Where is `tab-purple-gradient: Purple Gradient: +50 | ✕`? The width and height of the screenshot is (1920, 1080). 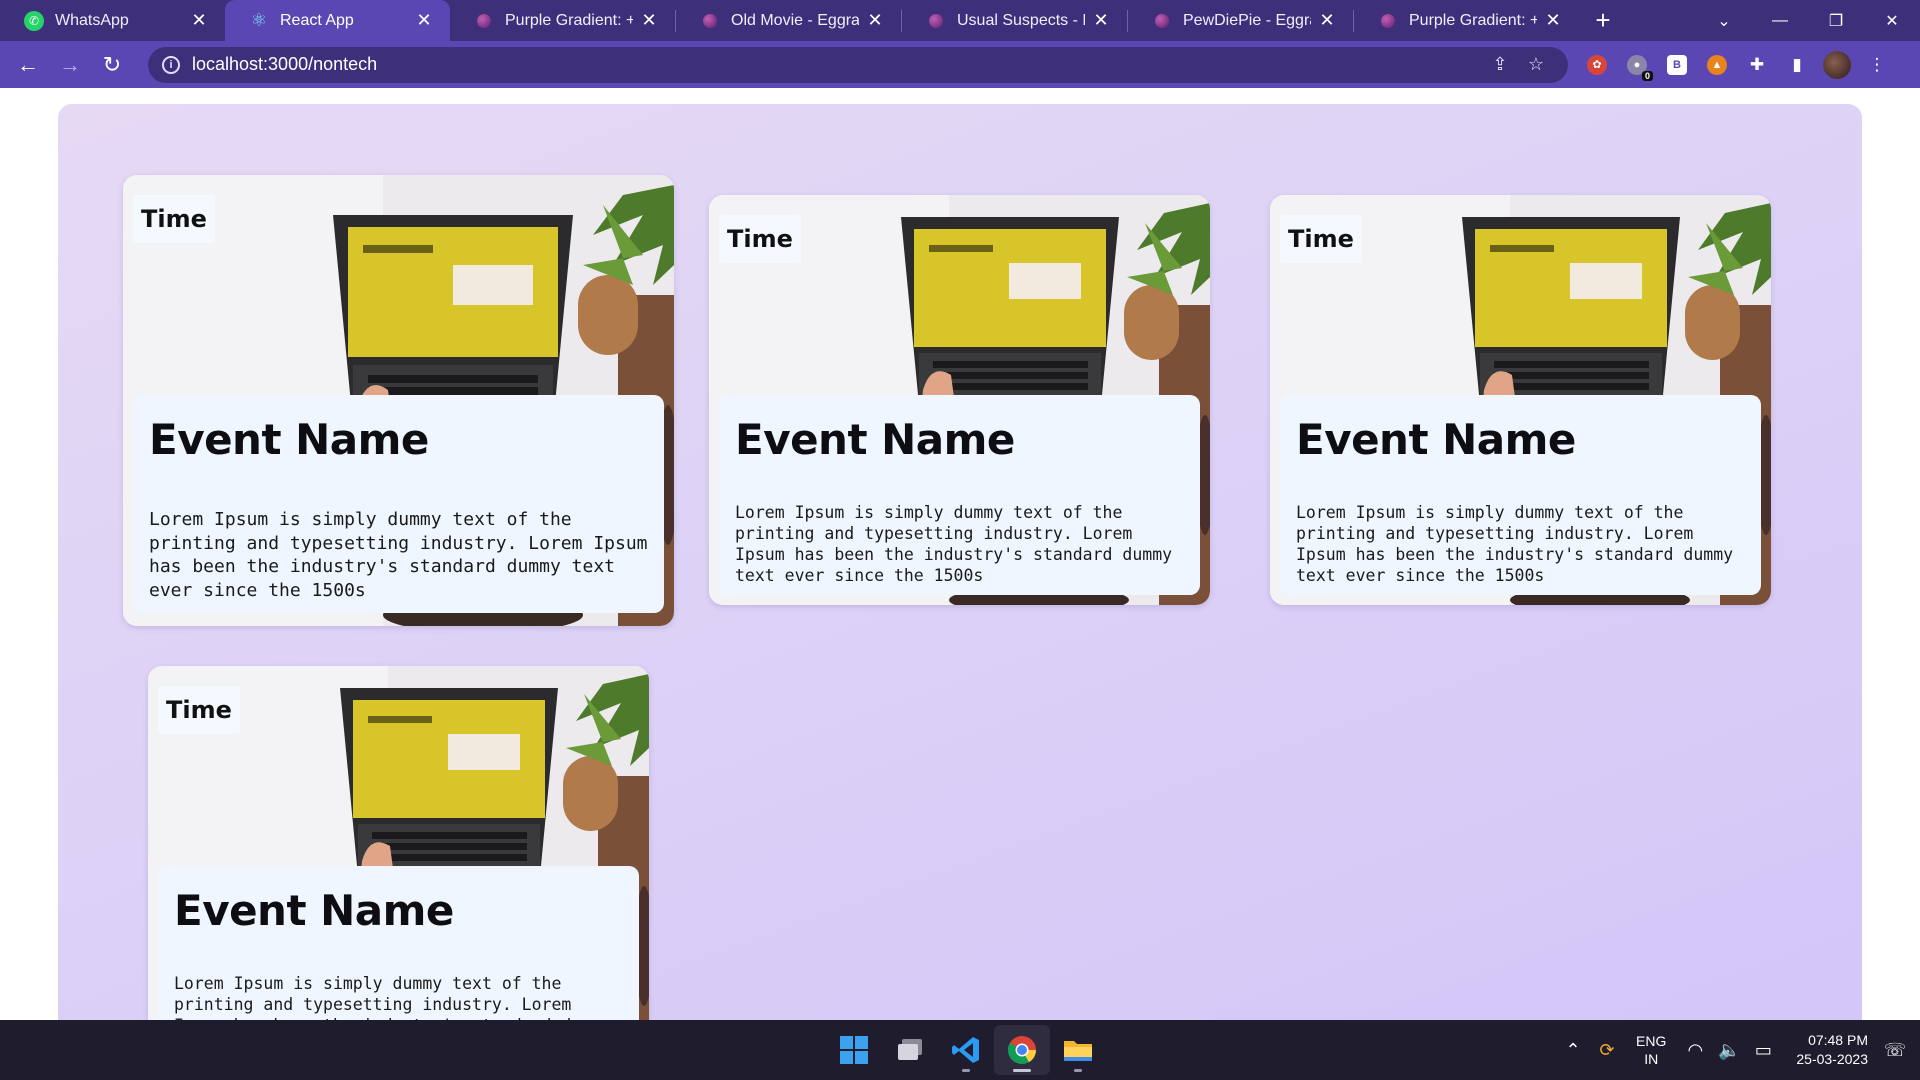 tab-purple-gradient: Purple Gradient: +50 | ✕ is located at coordinates (562, 20).